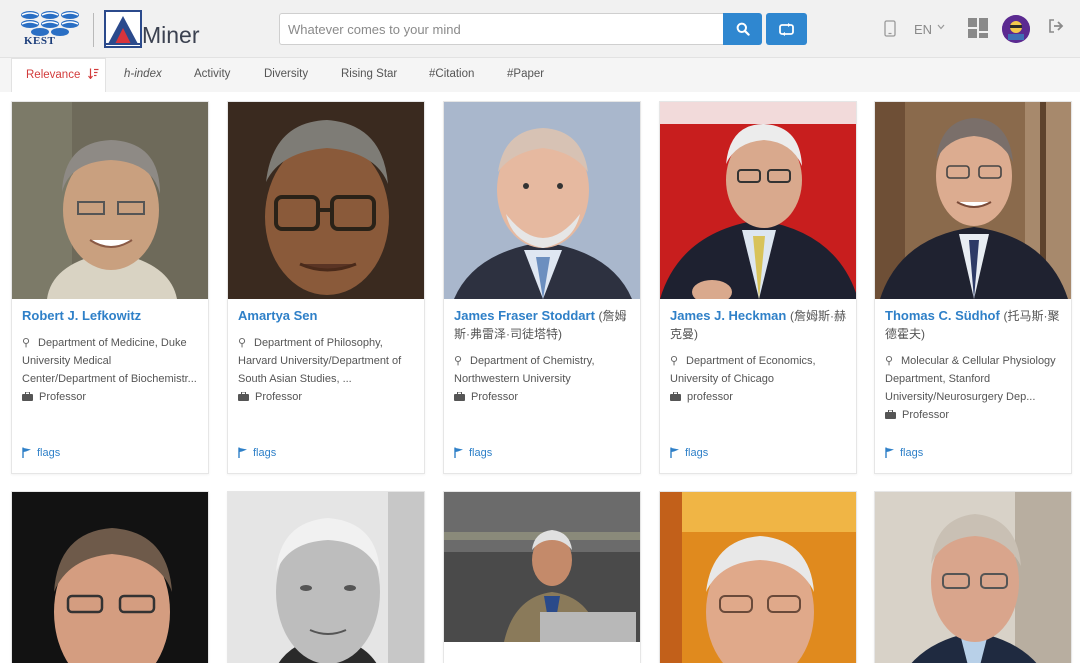  I want to click on tab-rising-star: Rising Star, so click(369, 75).